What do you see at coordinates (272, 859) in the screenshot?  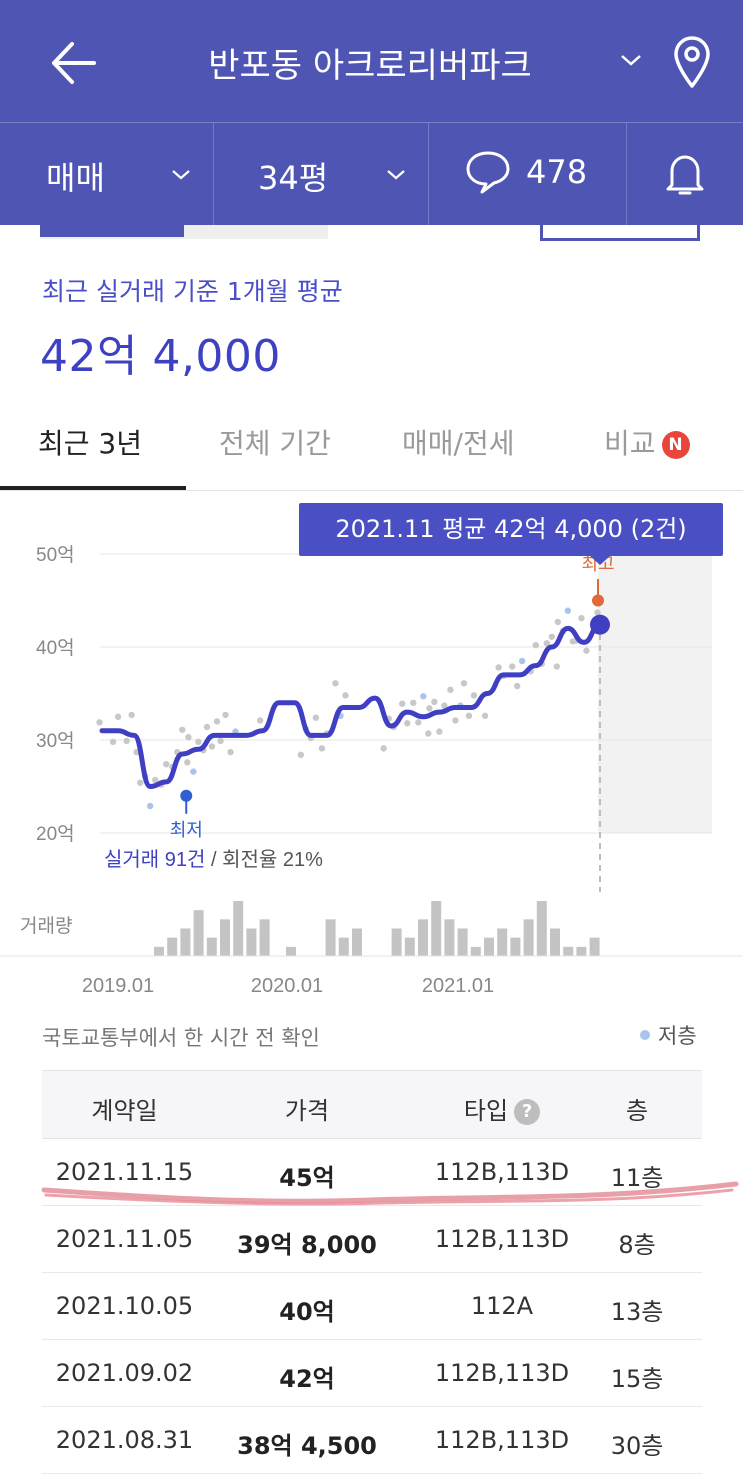 I see `turnover-rate: 회전율 21%` at bounding box center [272, 859].